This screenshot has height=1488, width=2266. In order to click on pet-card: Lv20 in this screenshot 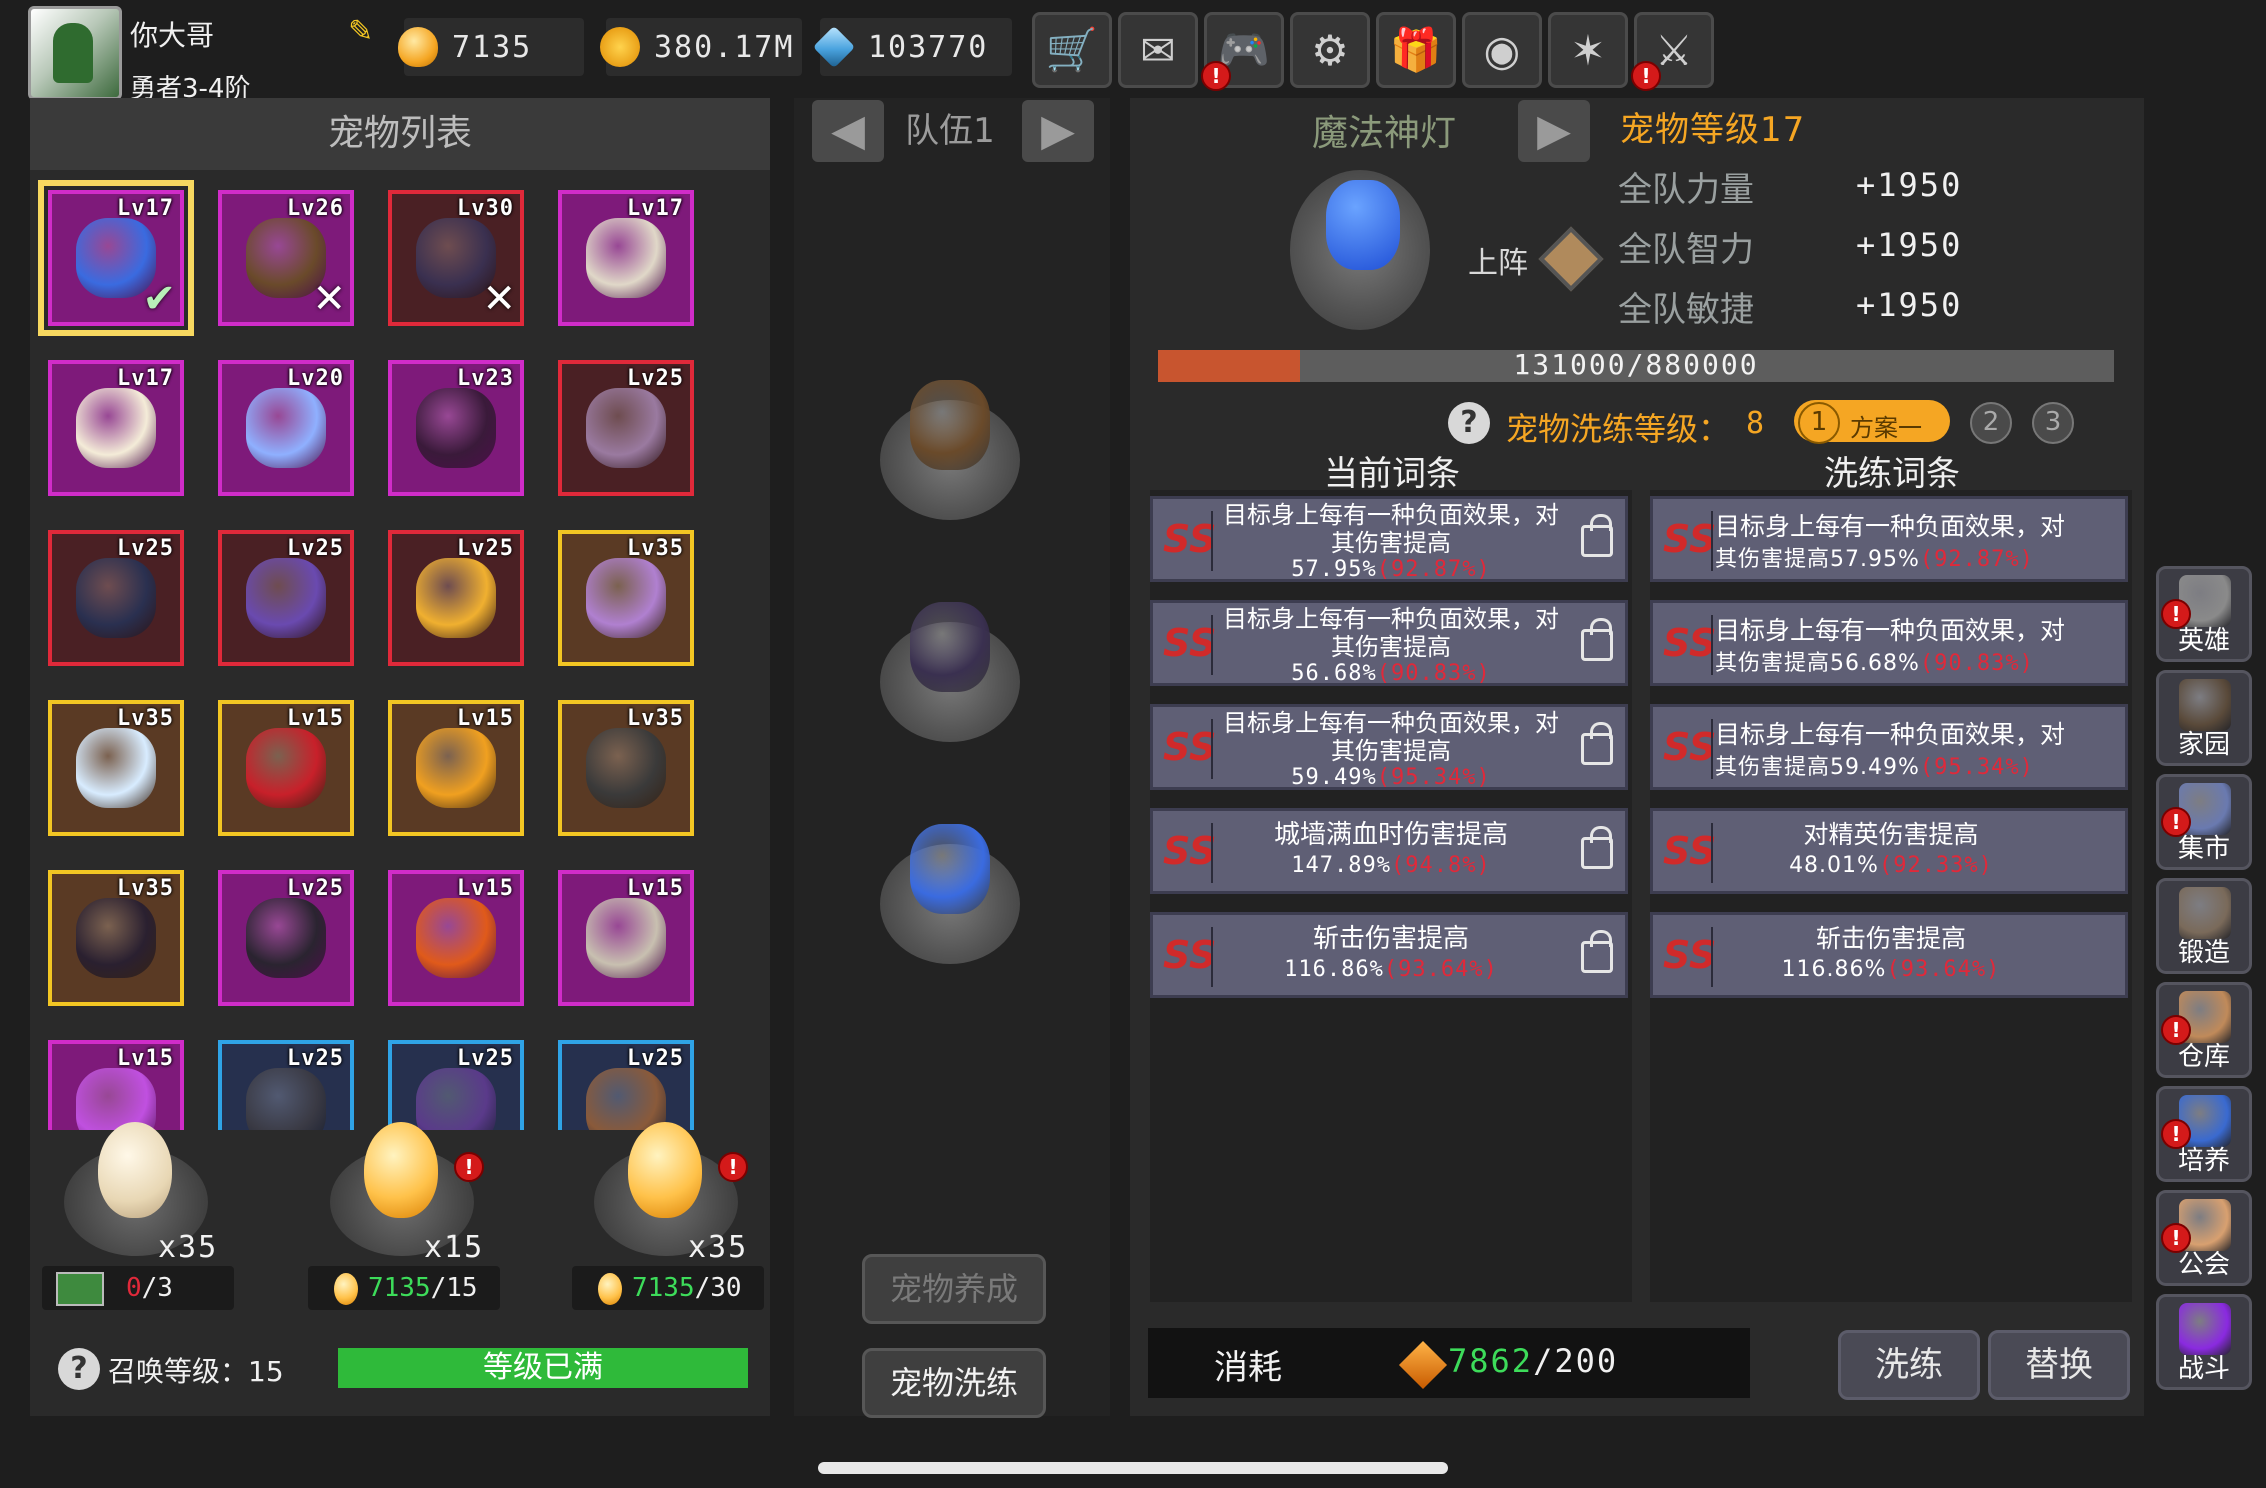, I will do `click(286, 428)`.